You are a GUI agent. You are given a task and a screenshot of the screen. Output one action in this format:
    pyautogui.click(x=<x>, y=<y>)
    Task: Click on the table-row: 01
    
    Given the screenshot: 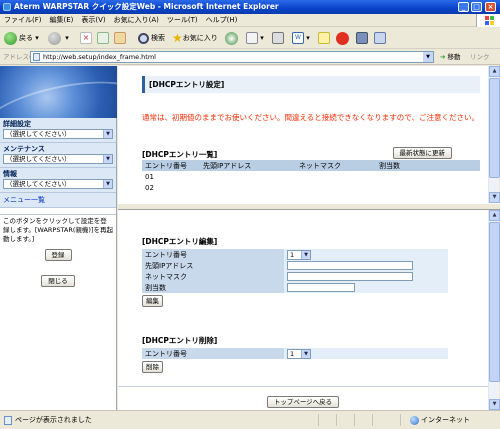 What is the action you would take?
    pyautogui.click(x=311, y=176)
    